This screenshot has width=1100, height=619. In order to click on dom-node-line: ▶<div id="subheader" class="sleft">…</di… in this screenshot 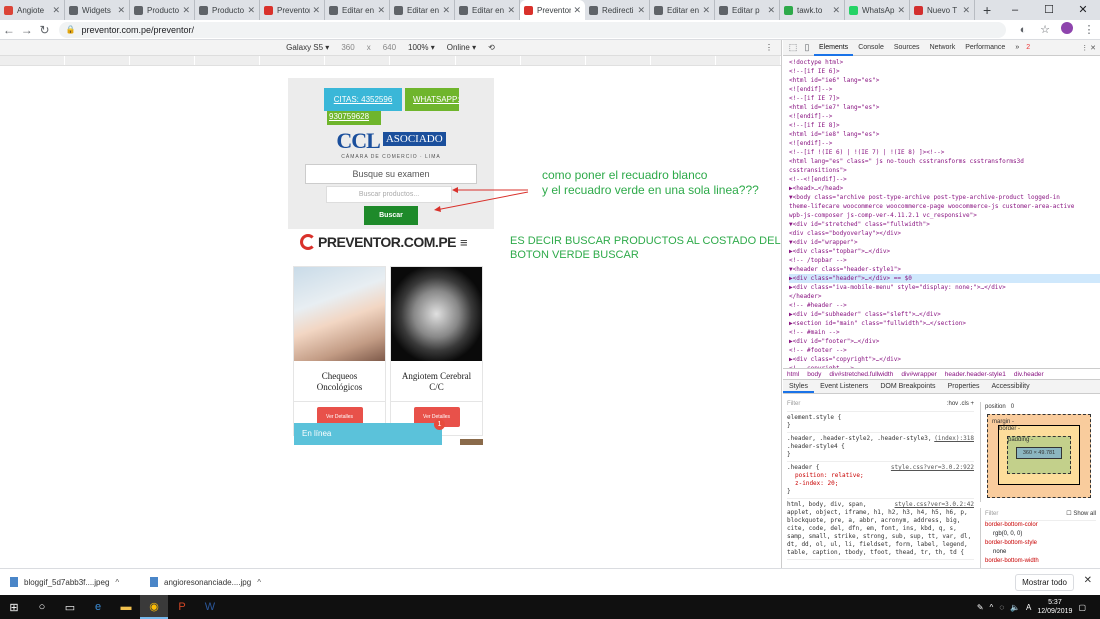, I will do `click(944, 314)`.